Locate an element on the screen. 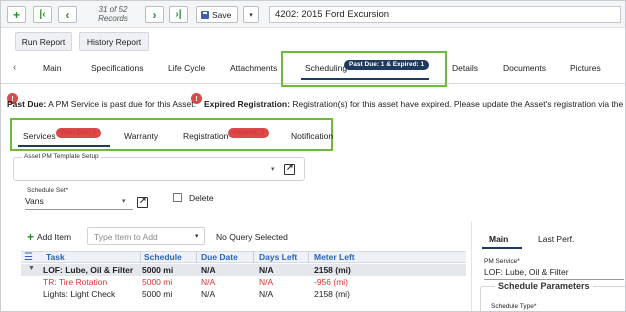 This screenshot has height=312, width=626. scheduling-tab-highlight is located at coordinates (364, 69).